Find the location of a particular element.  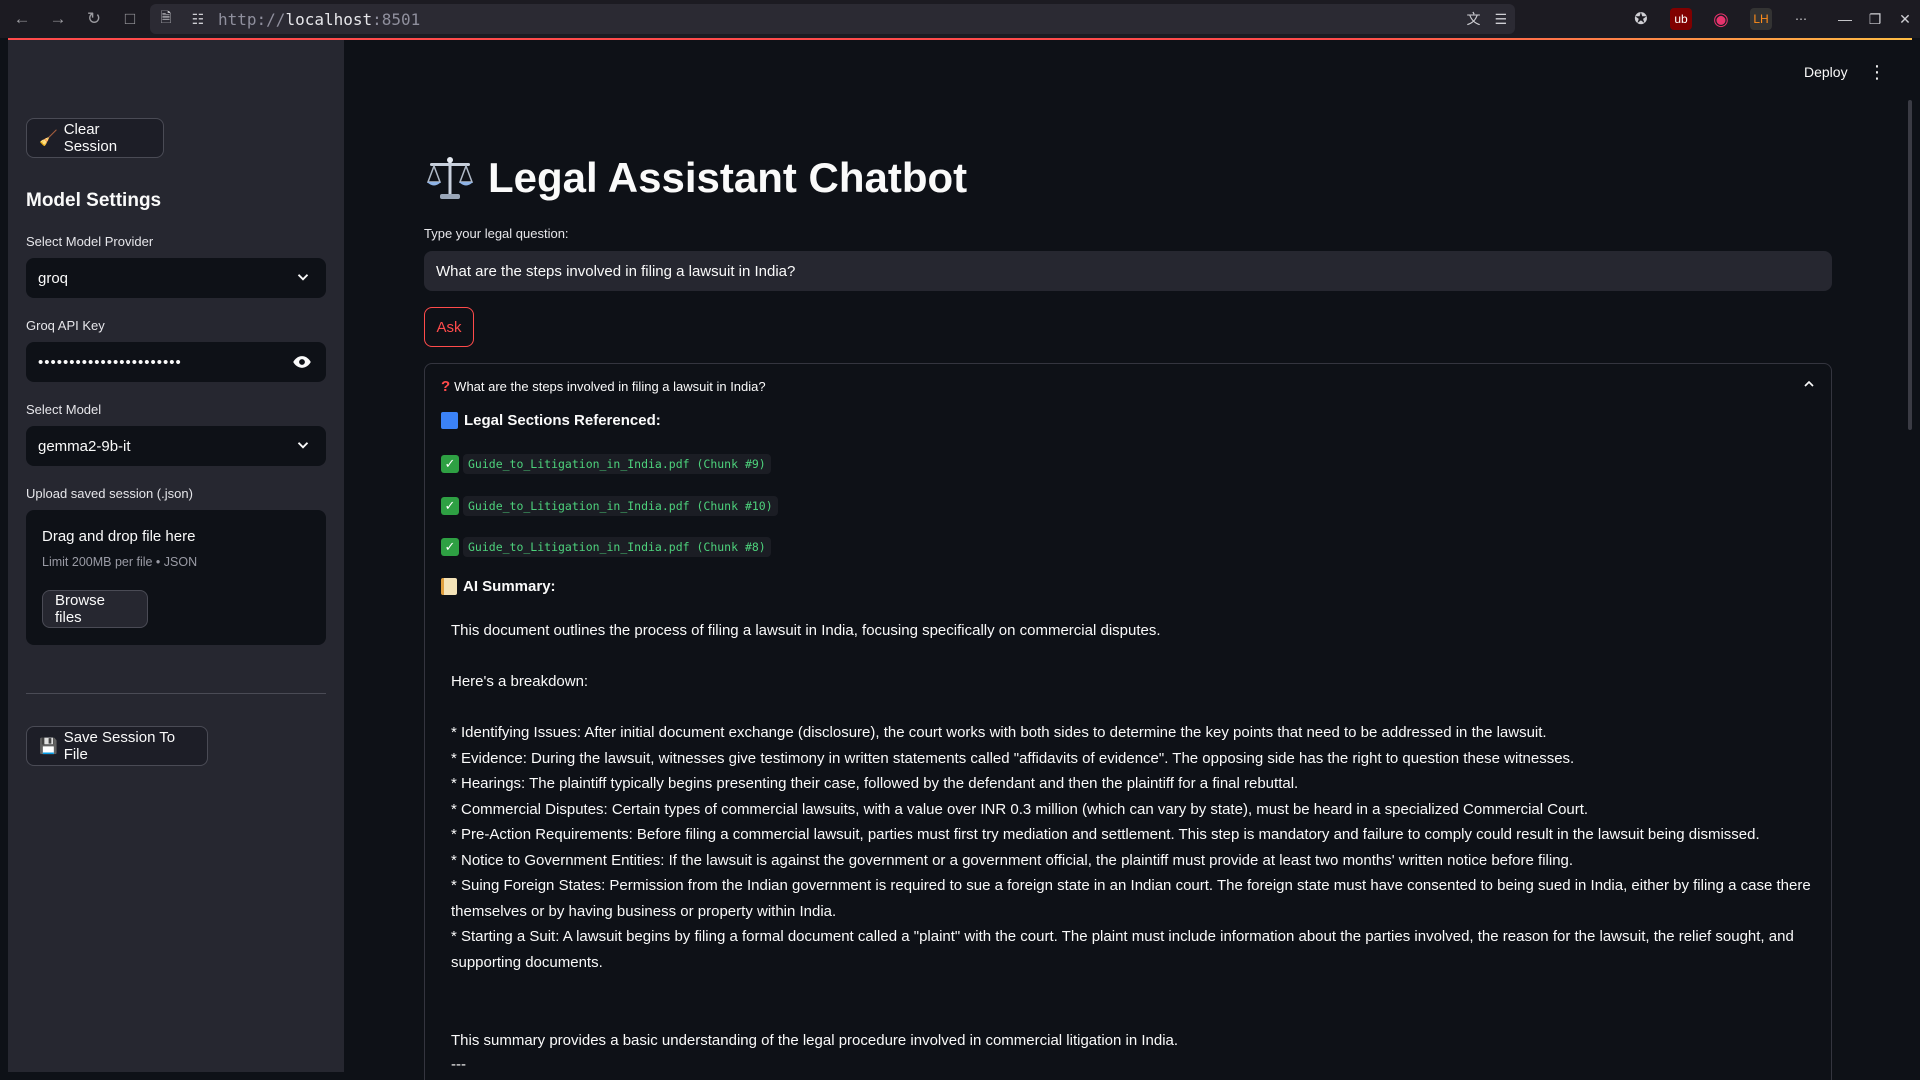

back-icon: ← is located at coordinates (22, 19).